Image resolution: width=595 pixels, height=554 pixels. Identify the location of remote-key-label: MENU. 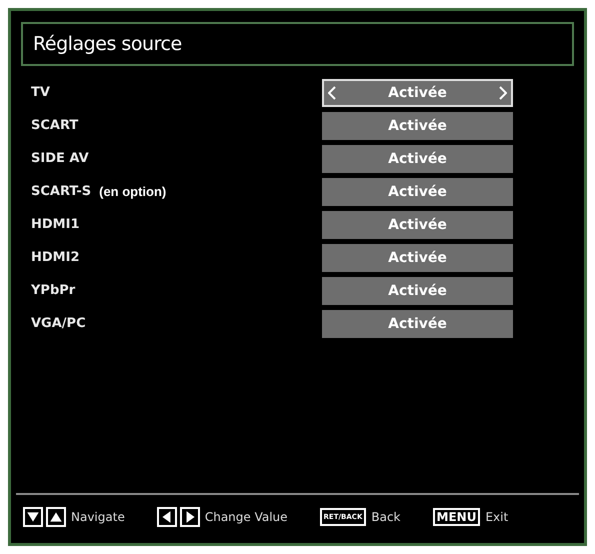
(456, 517).